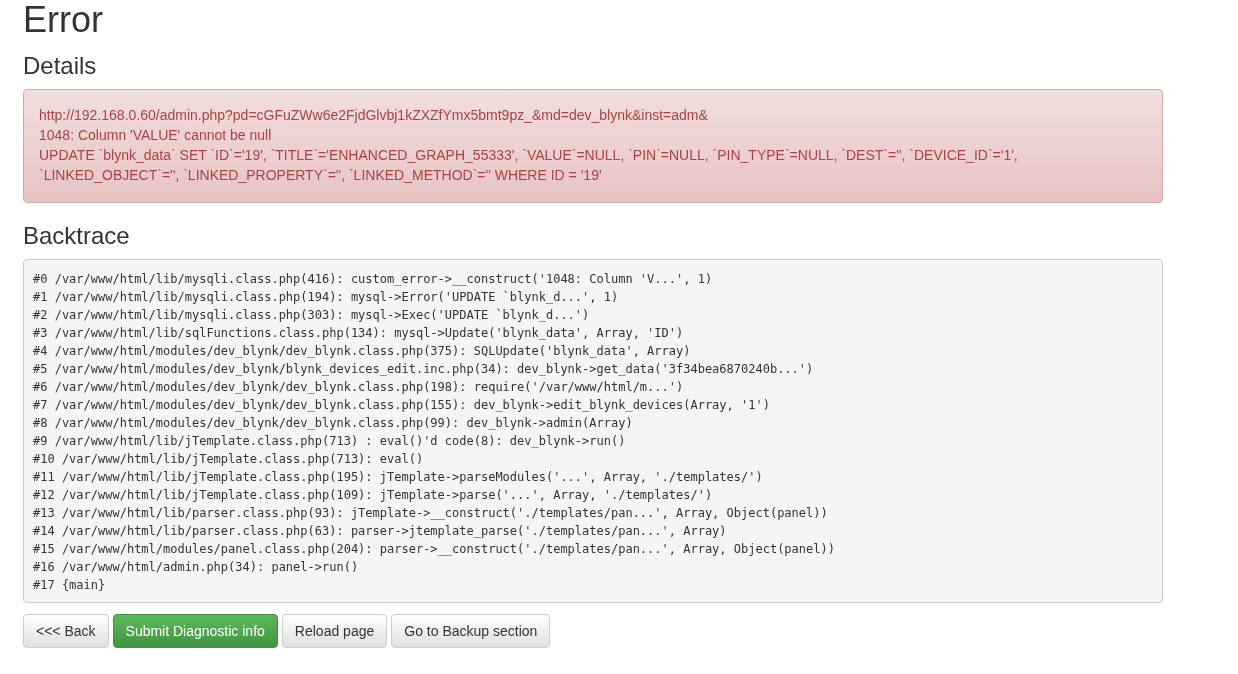 This screenshot has height=674, width=1238. Describe the element at coordinates (362, 351) in the screenshot. I see `backtrace-line: #4 /var/www/html/modules/dev_blynk/dev_blynk.class.php(375): SQLUpdate('blynk_data', Array)` at that location.